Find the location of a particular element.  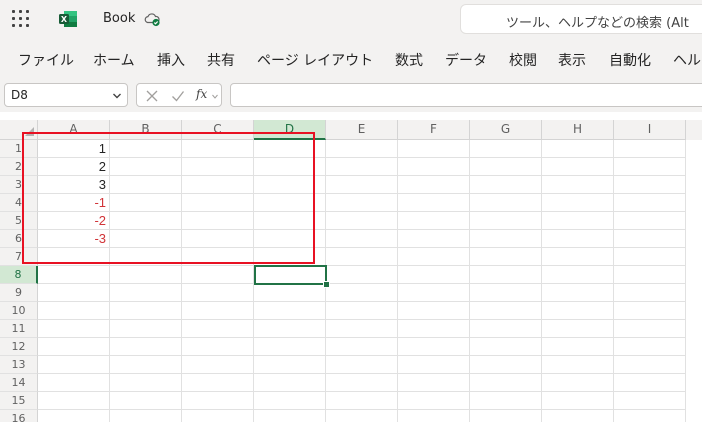

check-icon is located at coordinates (178, 96).